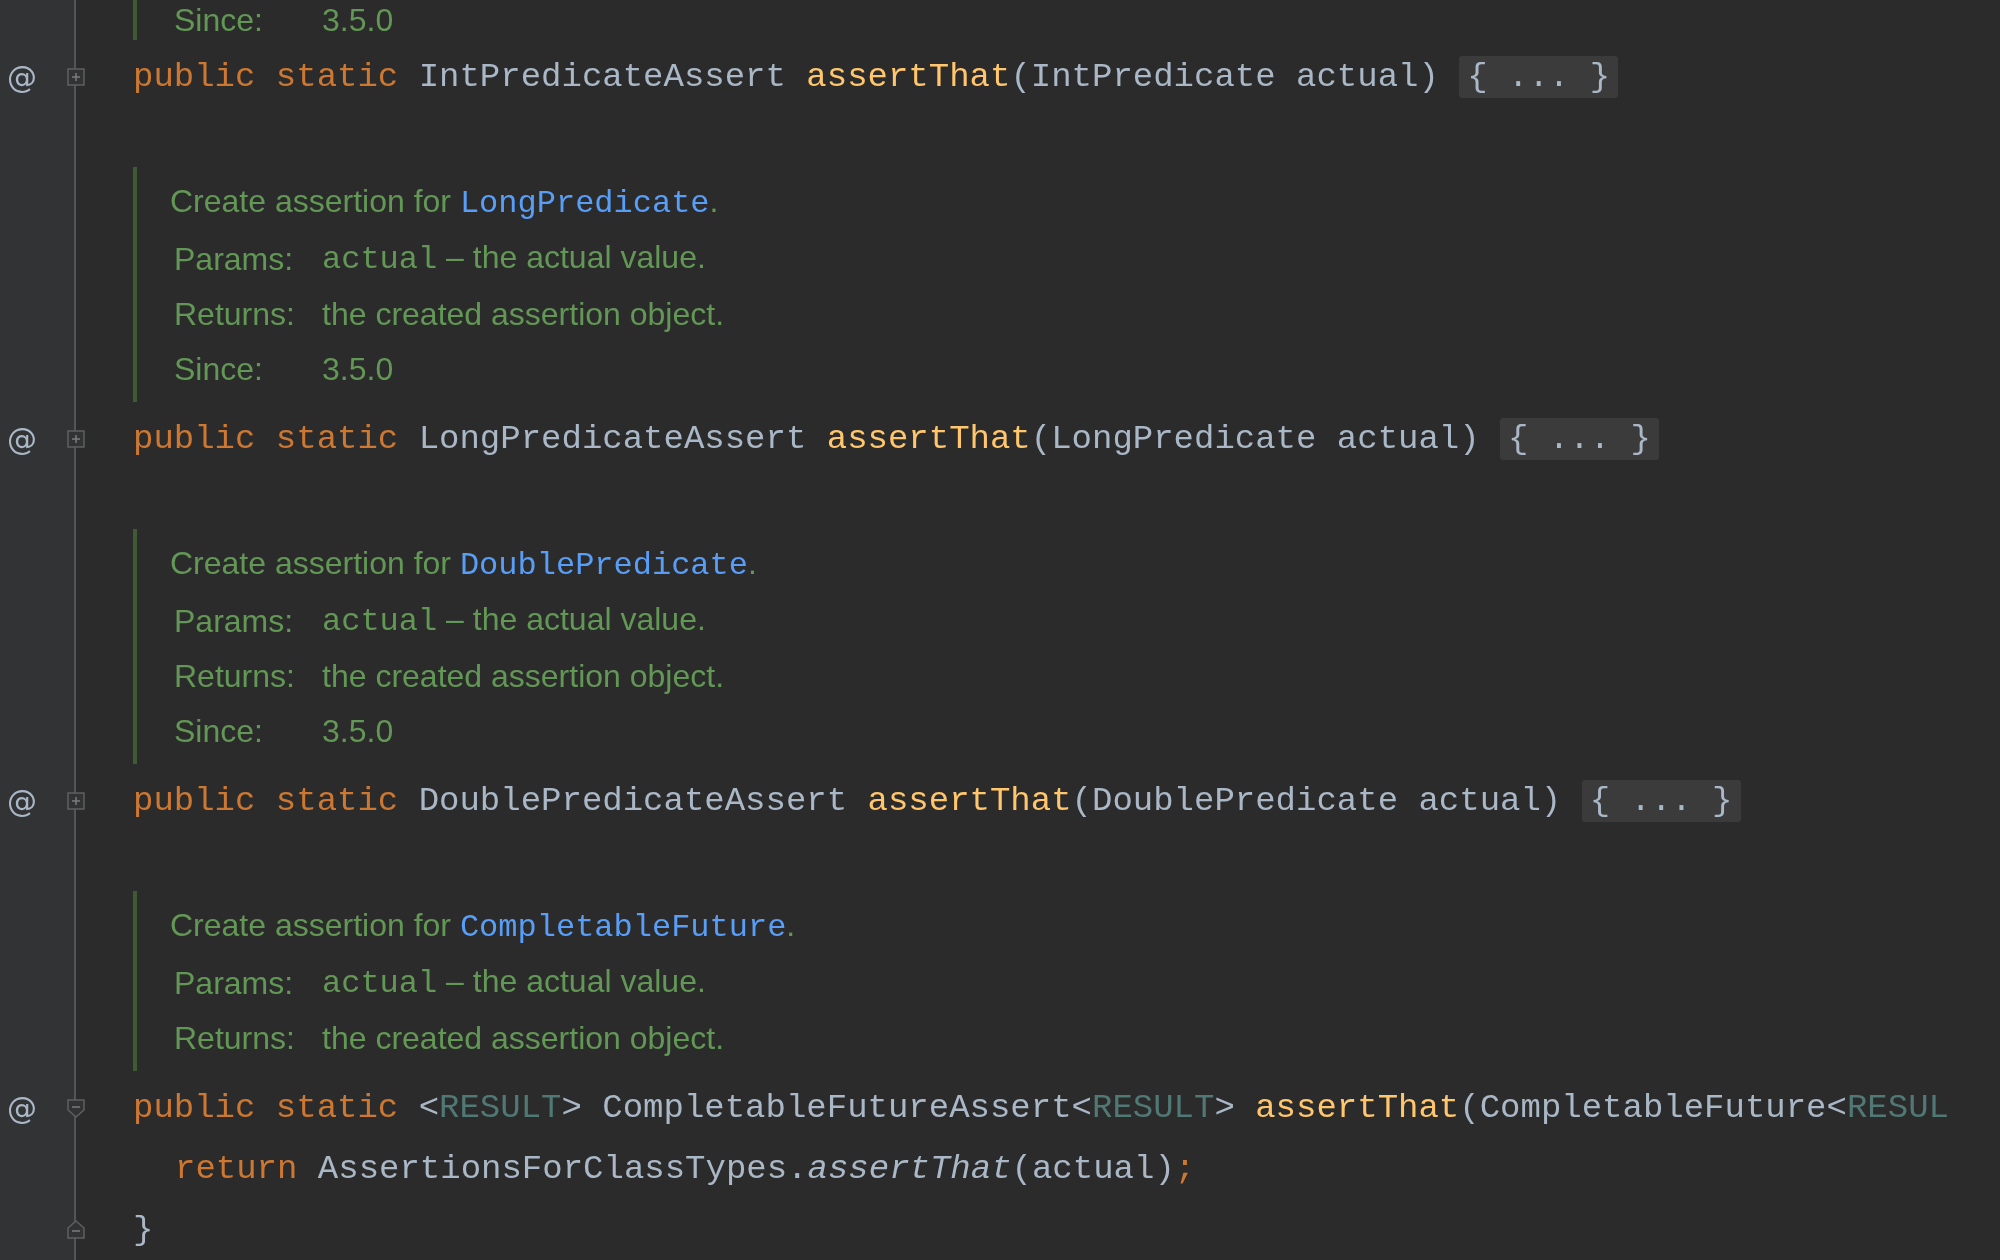  What do you see at coordinates (445, 203) in the screenshot?
I see `doc-summary: Create assertion for LongPredicate.` at bounding box center [445, 203].